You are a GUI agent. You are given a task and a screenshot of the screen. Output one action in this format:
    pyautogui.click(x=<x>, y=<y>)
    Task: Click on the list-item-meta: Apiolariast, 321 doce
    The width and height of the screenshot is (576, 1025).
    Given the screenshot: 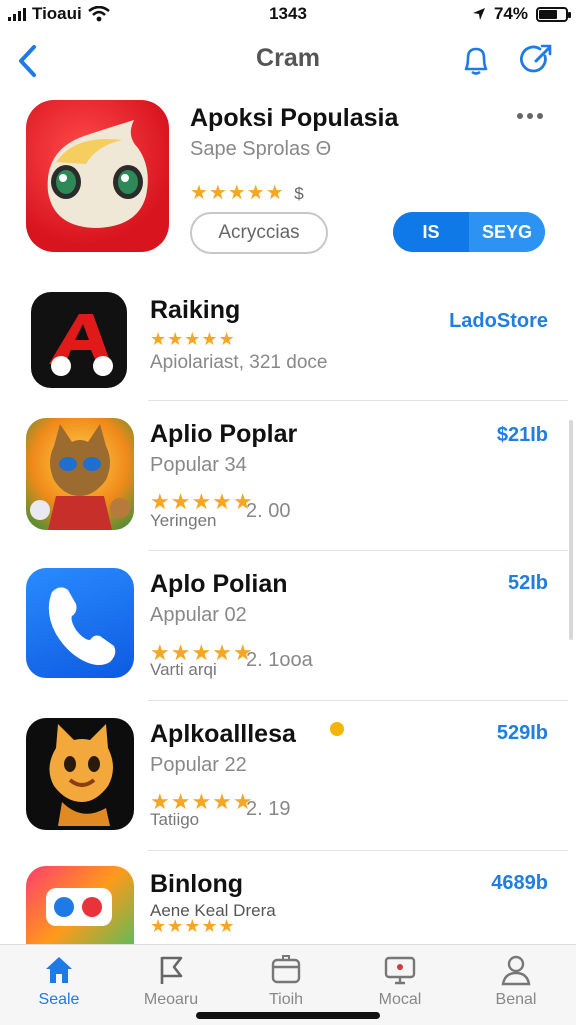 What is the action you would take?
    pyautogui.click(x=239, y=362)
    